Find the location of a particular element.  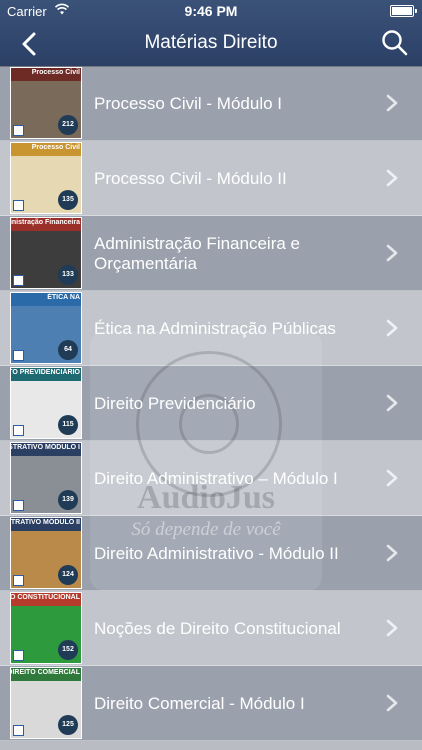

lesson-count-badge: 212 is located at coordinates (68, 125).